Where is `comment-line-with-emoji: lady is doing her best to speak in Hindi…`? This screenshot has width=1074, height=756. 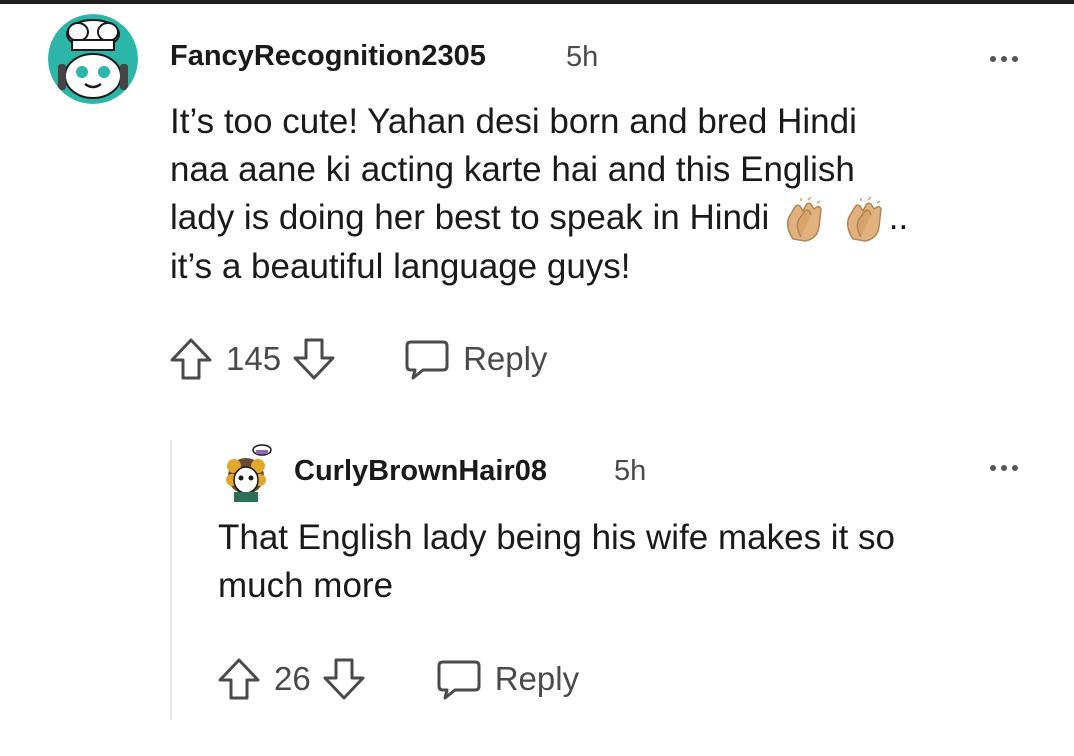 comment-line-with-emoji: lady is doing her best to speak in Hindi… is located at coordinates (610, 218).